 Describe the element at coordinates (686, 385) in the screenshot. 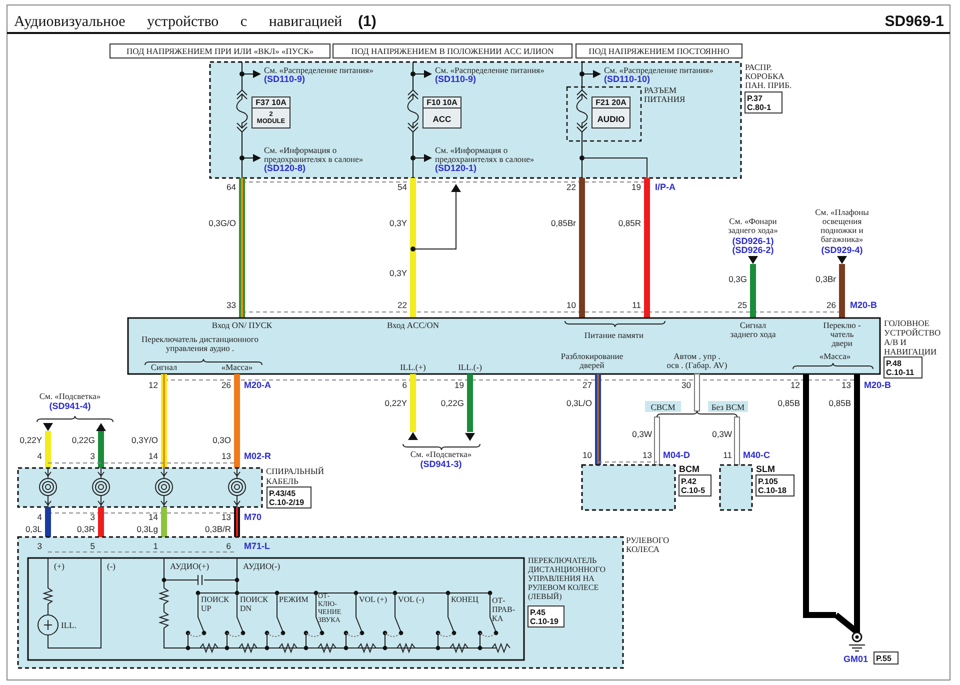

I see `pin-number: 30` at that location.